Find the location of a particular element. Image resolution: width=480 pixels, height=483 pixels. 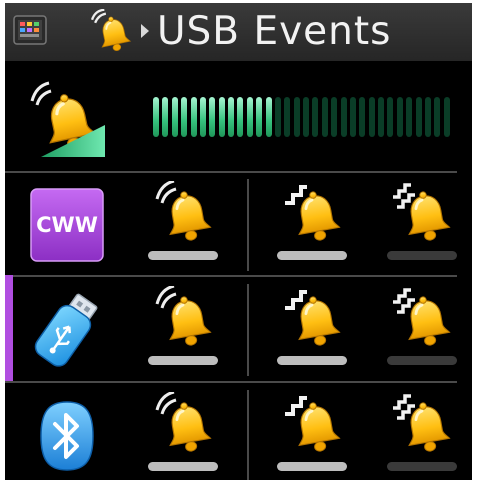

cww-ring-cell is located at coordinates (188, 227).